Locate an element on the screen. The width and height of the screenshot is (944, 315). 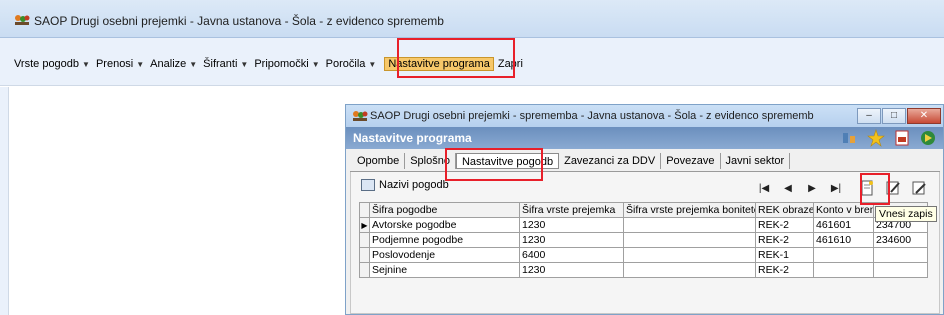
tree-icon is located at coordinates (850, 138).